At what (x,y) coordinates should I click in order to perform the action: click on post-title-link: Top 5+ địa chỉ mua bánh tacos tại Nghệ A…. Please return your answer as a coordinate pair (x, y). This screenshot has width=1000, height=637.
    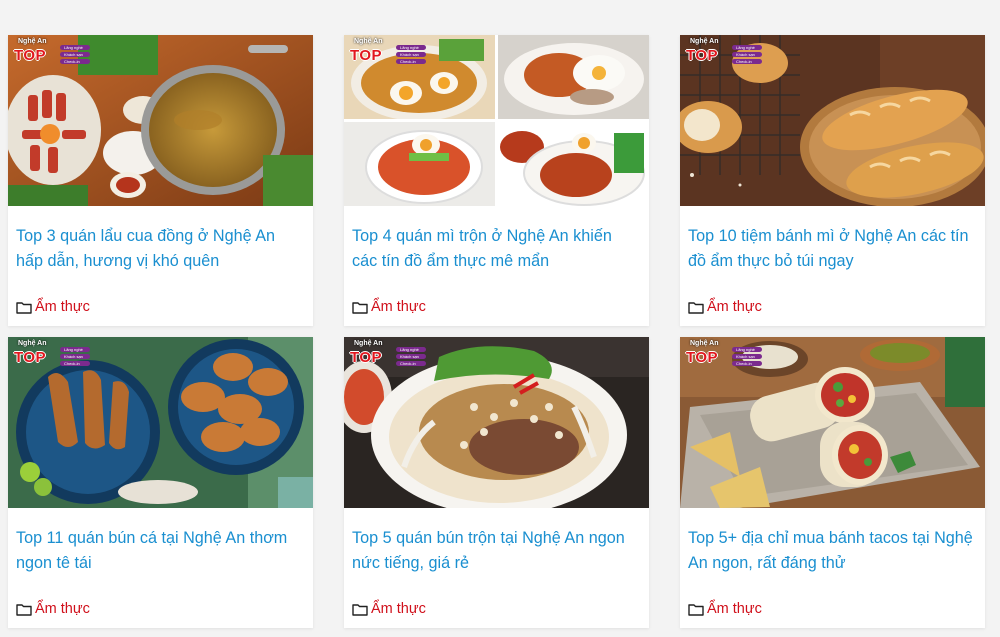
    Looking at the image, I should click on (832, 549).